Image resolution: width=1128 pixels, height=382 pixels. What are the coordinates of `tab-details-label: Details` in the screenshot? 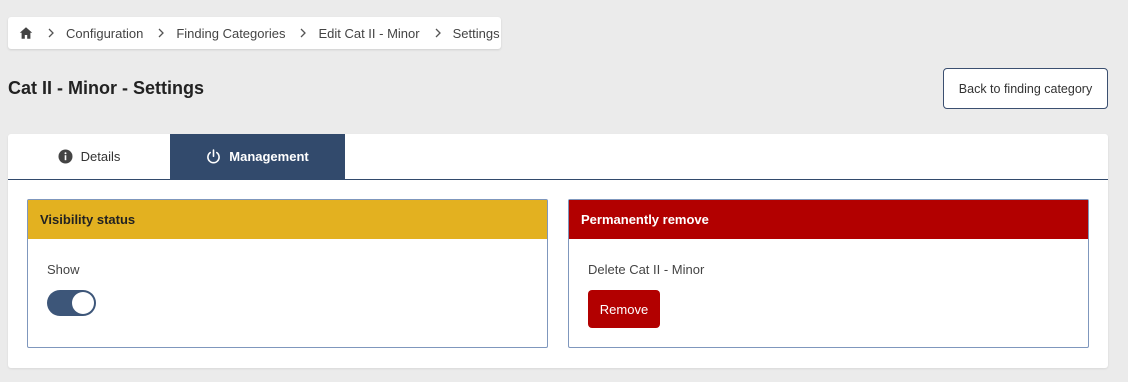 It's located at (100, 156).